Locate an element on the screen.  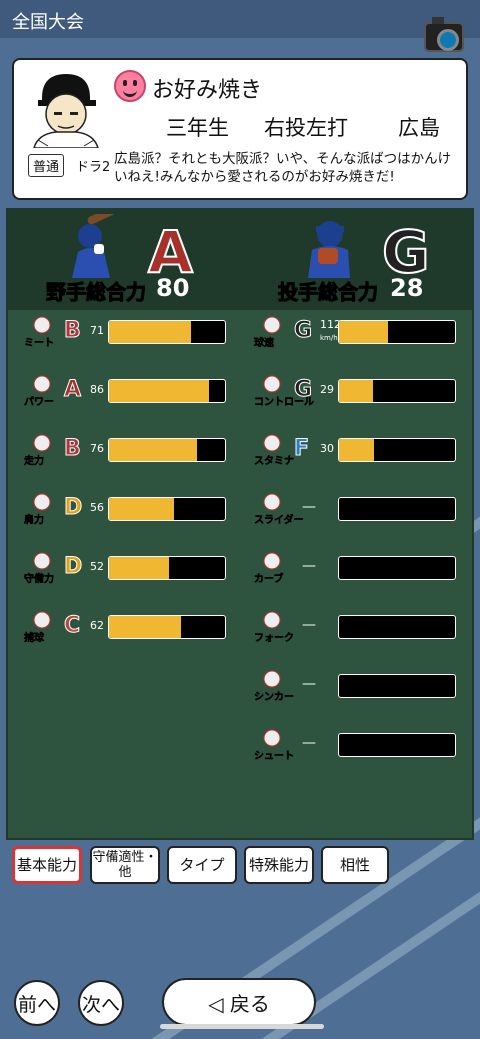
pitching-stat-label: カーブ is located at coordinates (269, 580).